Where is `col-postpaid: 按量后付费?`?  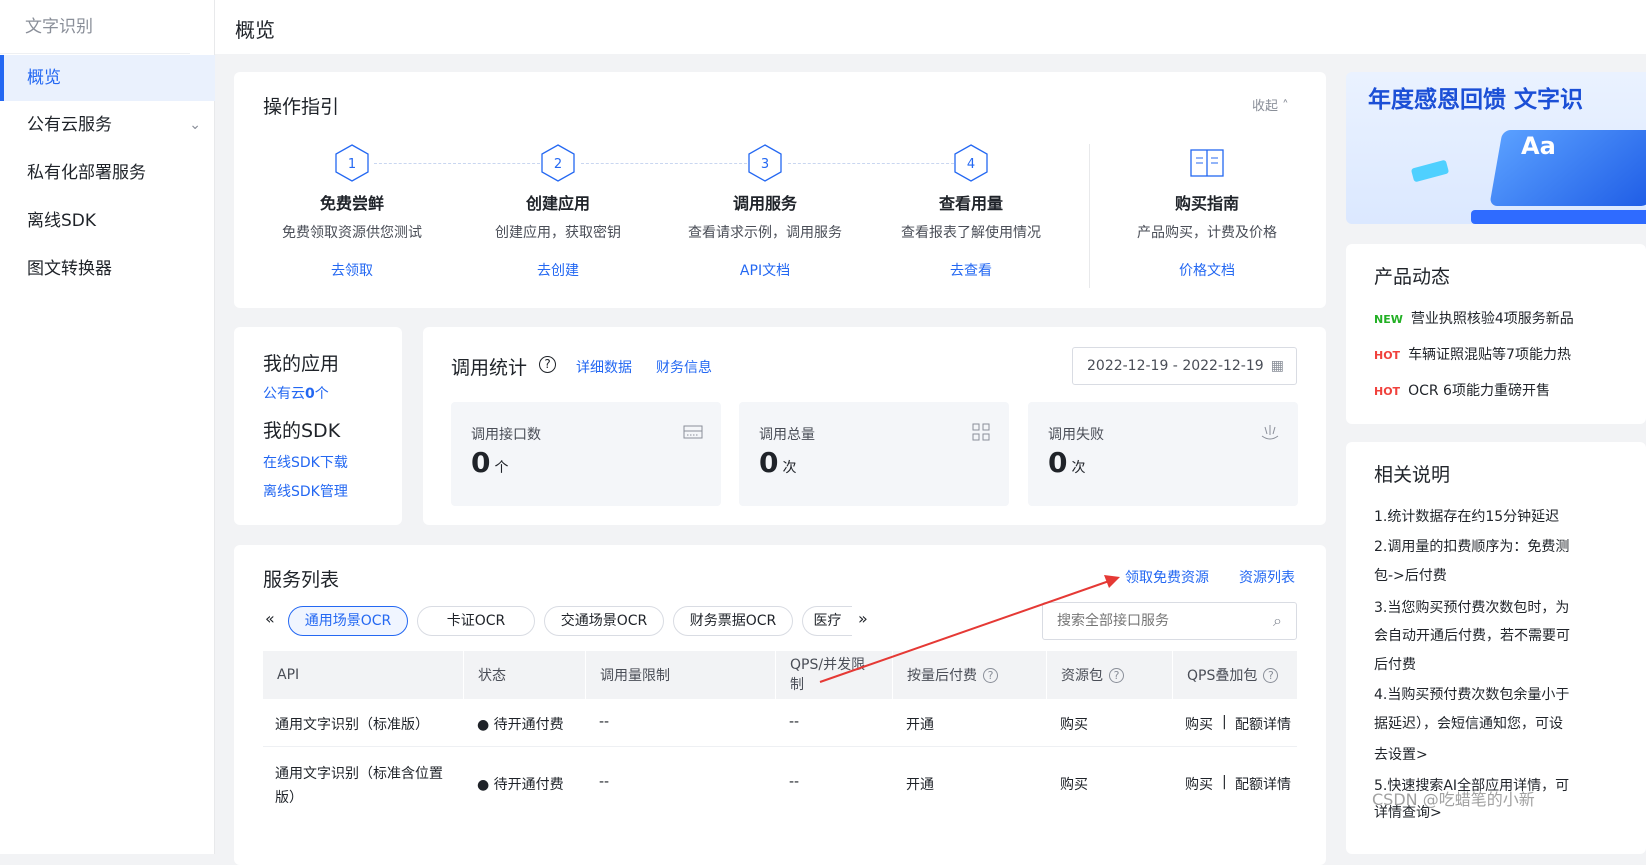 col-postpaid: 按量后付费? is located at coordinates (970, 675).